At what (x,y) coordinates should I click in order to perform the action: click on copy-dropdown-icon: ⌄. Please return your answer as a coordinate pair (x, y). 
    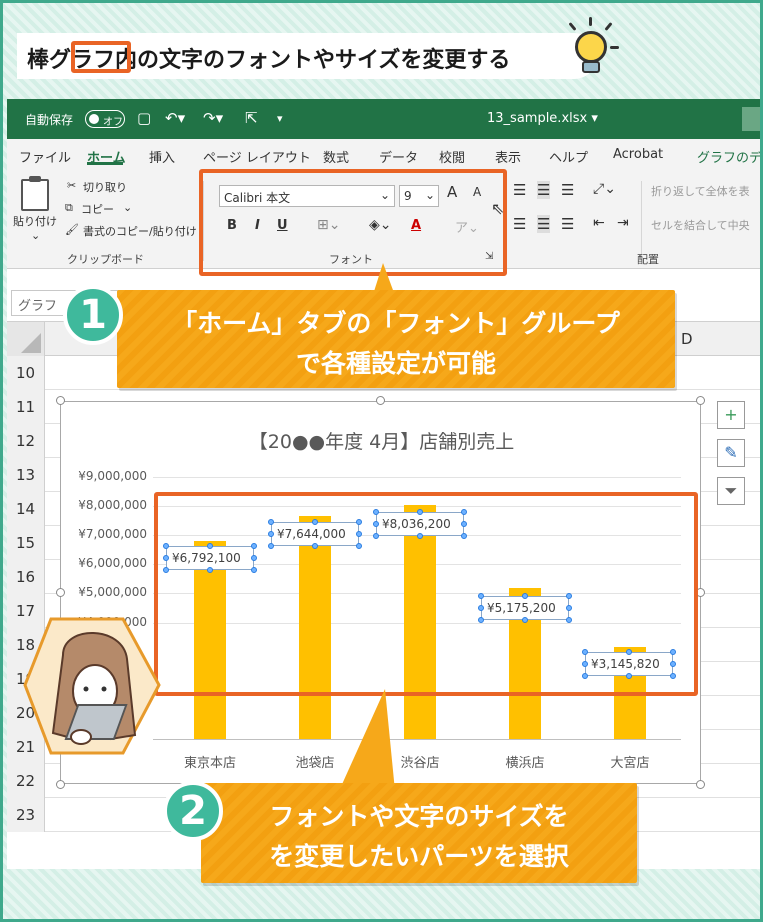
    Looking at the image, I should click on (127, 207).